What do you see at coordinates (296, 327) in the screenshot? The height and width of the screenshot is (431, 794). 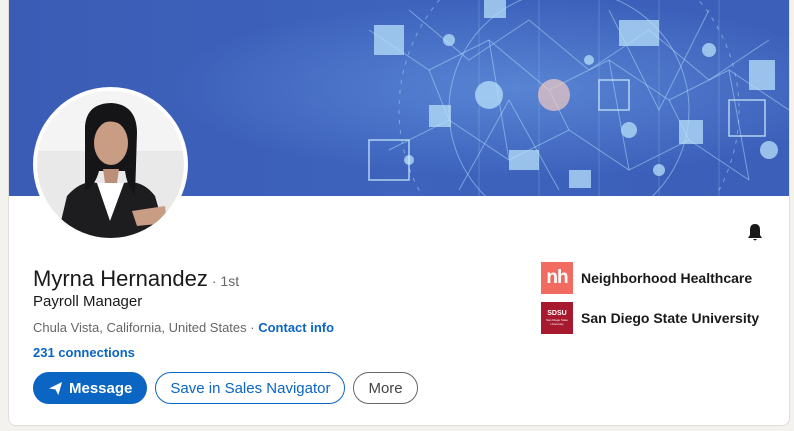 I see `contact-info-link: Contact info` at bounding box center [296, 327].